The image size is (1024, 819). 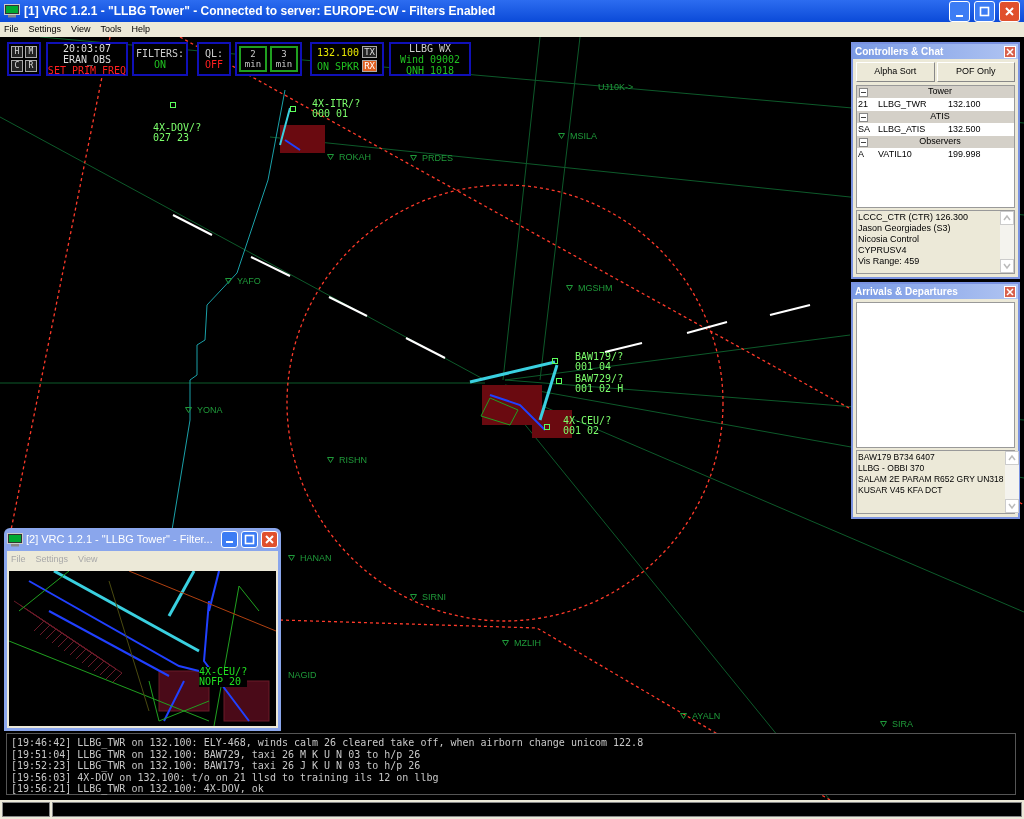 I want to click on sort-button: Alpha Sort, so click(x=895, y=72).